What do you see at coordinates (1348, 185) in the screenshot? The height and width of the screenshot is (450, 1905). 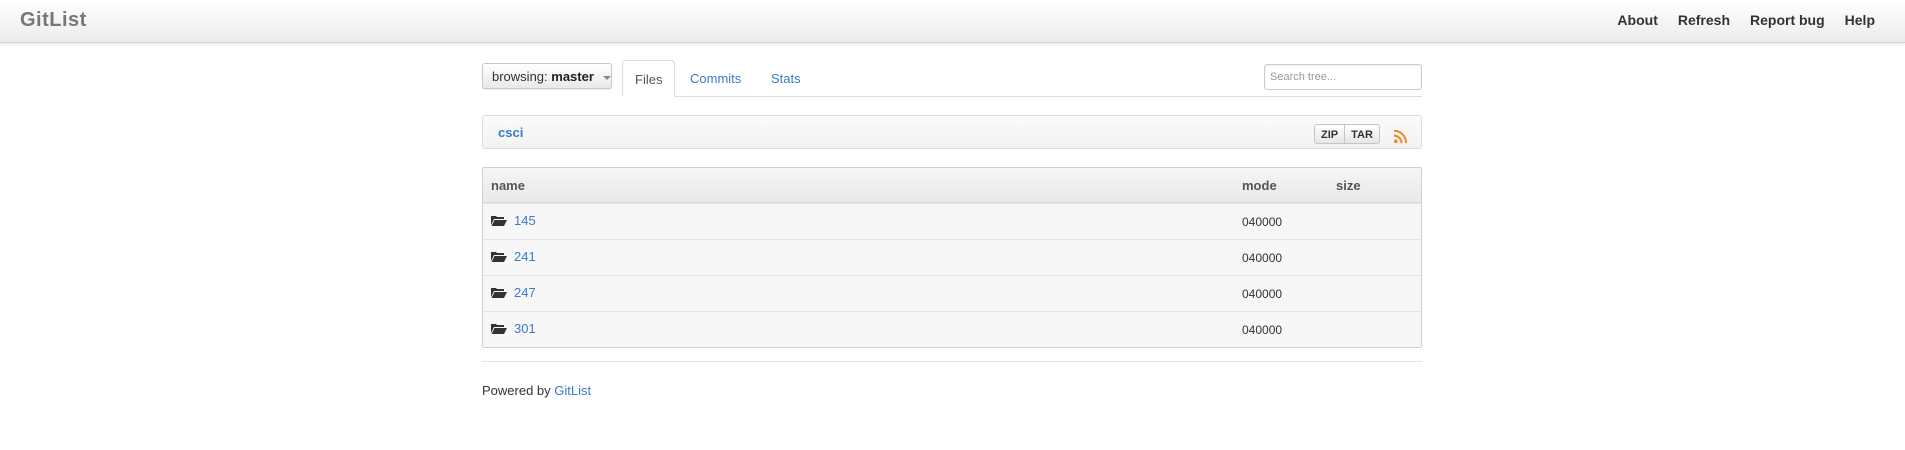 I see `column-header-size: size` at bounding box center [1348, 185].